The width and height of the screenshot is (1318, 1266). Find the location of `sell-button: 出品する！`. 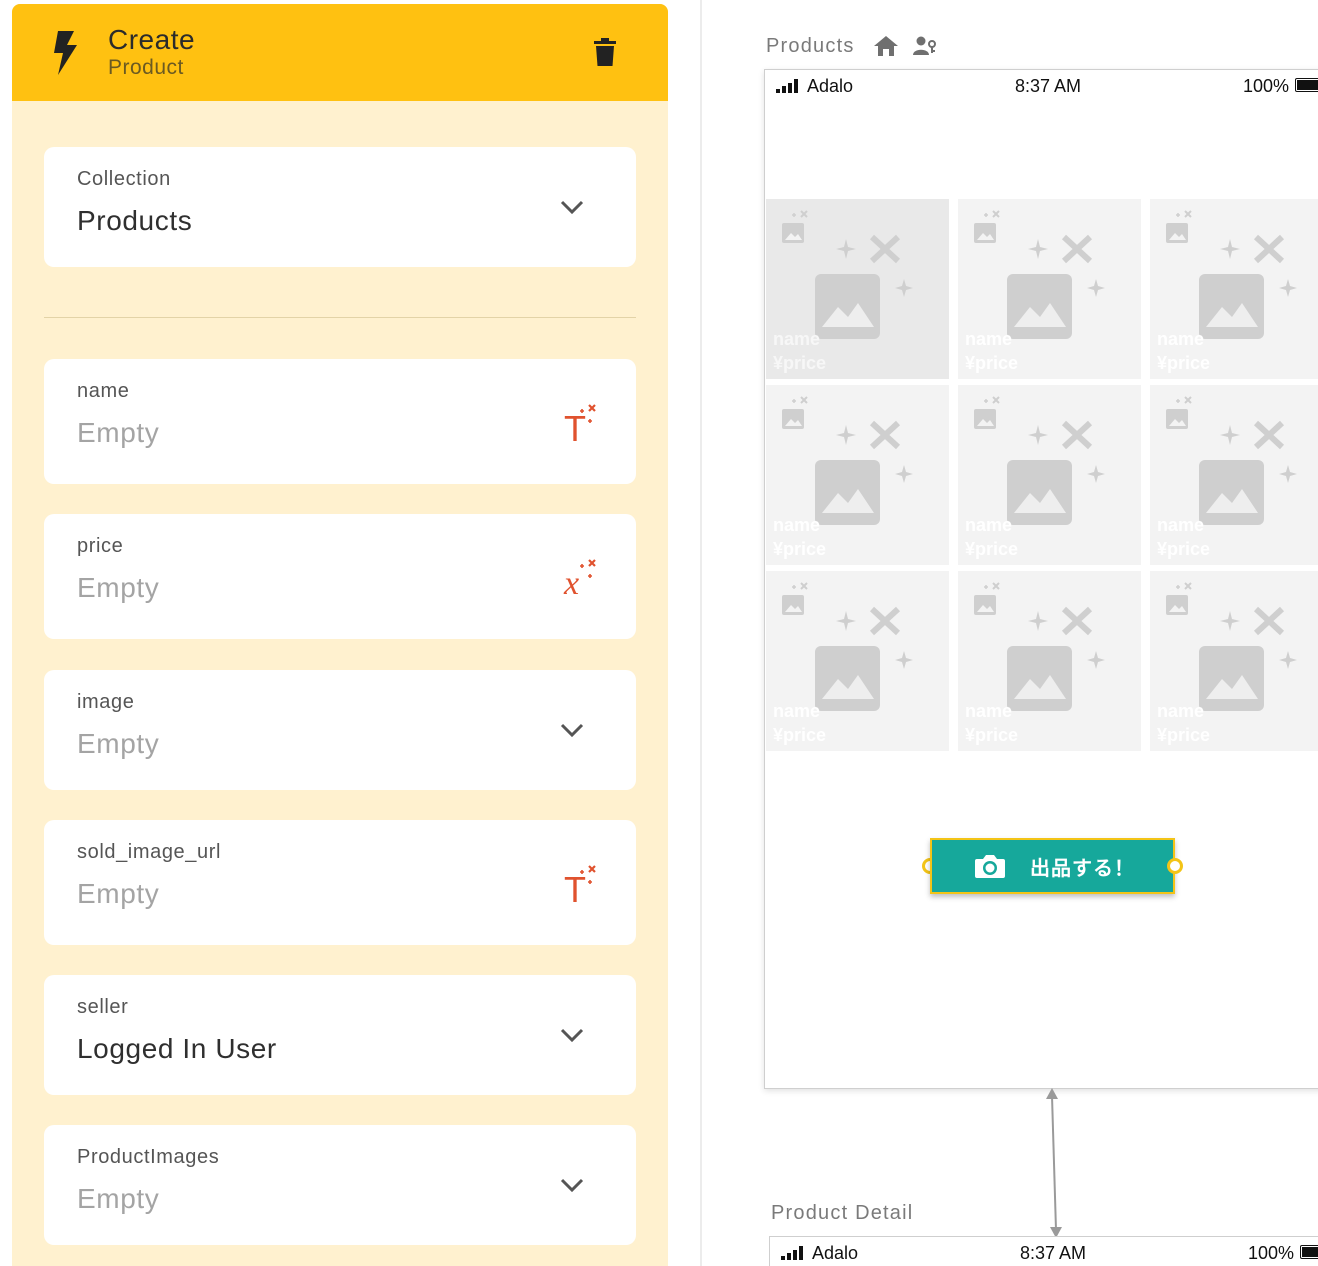

sell-button: 出品する！ is located at coordinates (1052, 866).